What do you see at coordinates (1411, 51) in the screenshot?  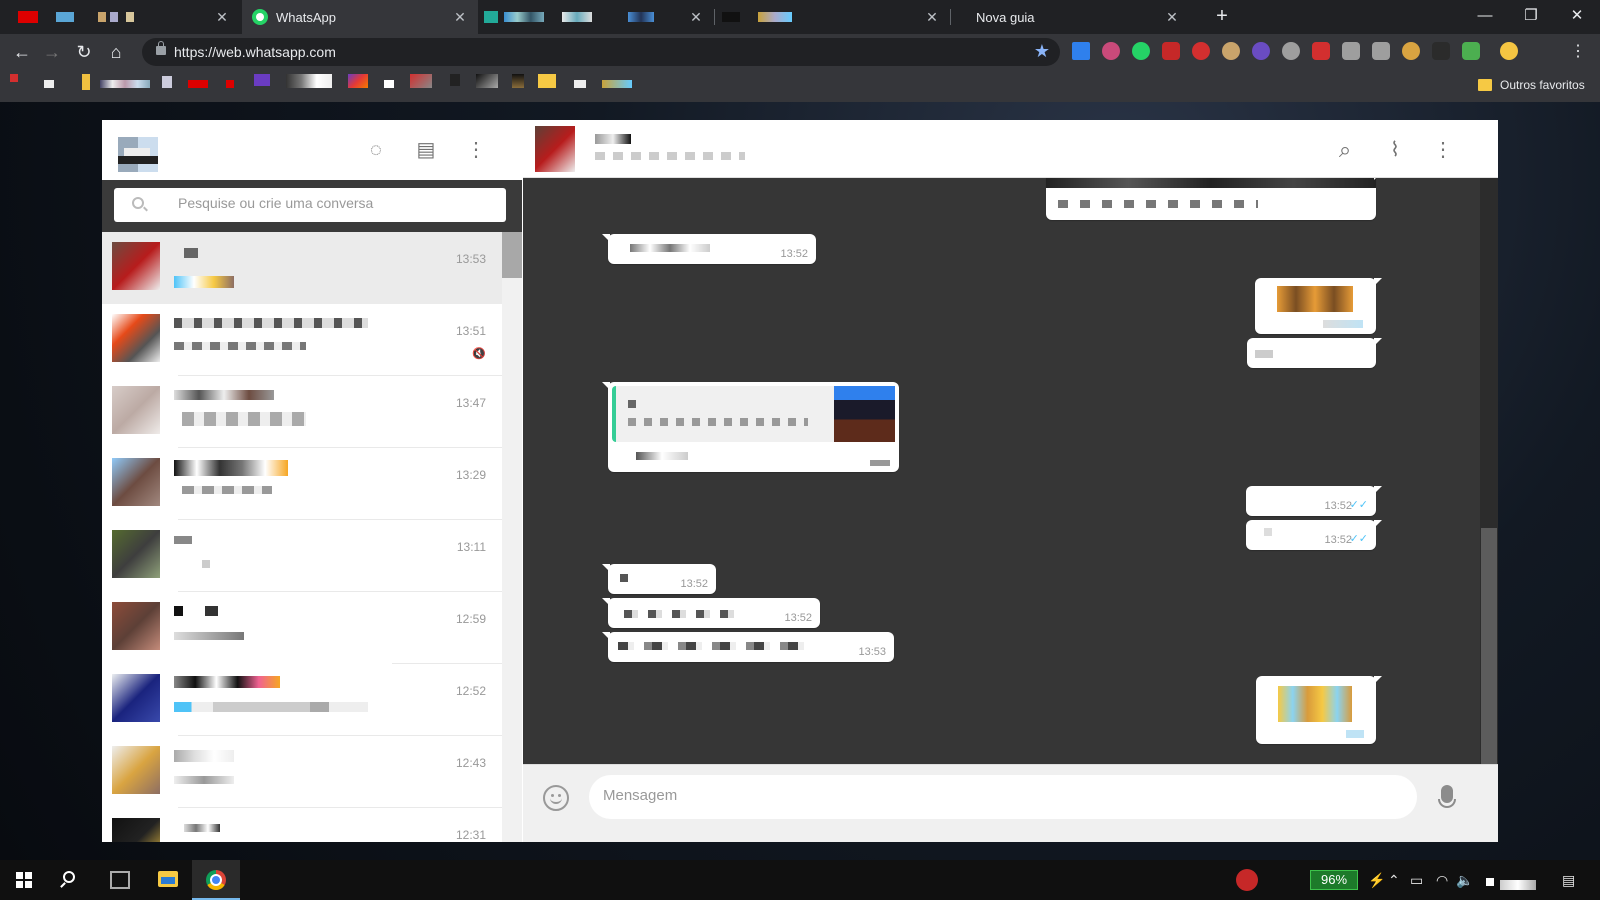 I see `cookie-extension-icon` at bounding box center [1411, 51].